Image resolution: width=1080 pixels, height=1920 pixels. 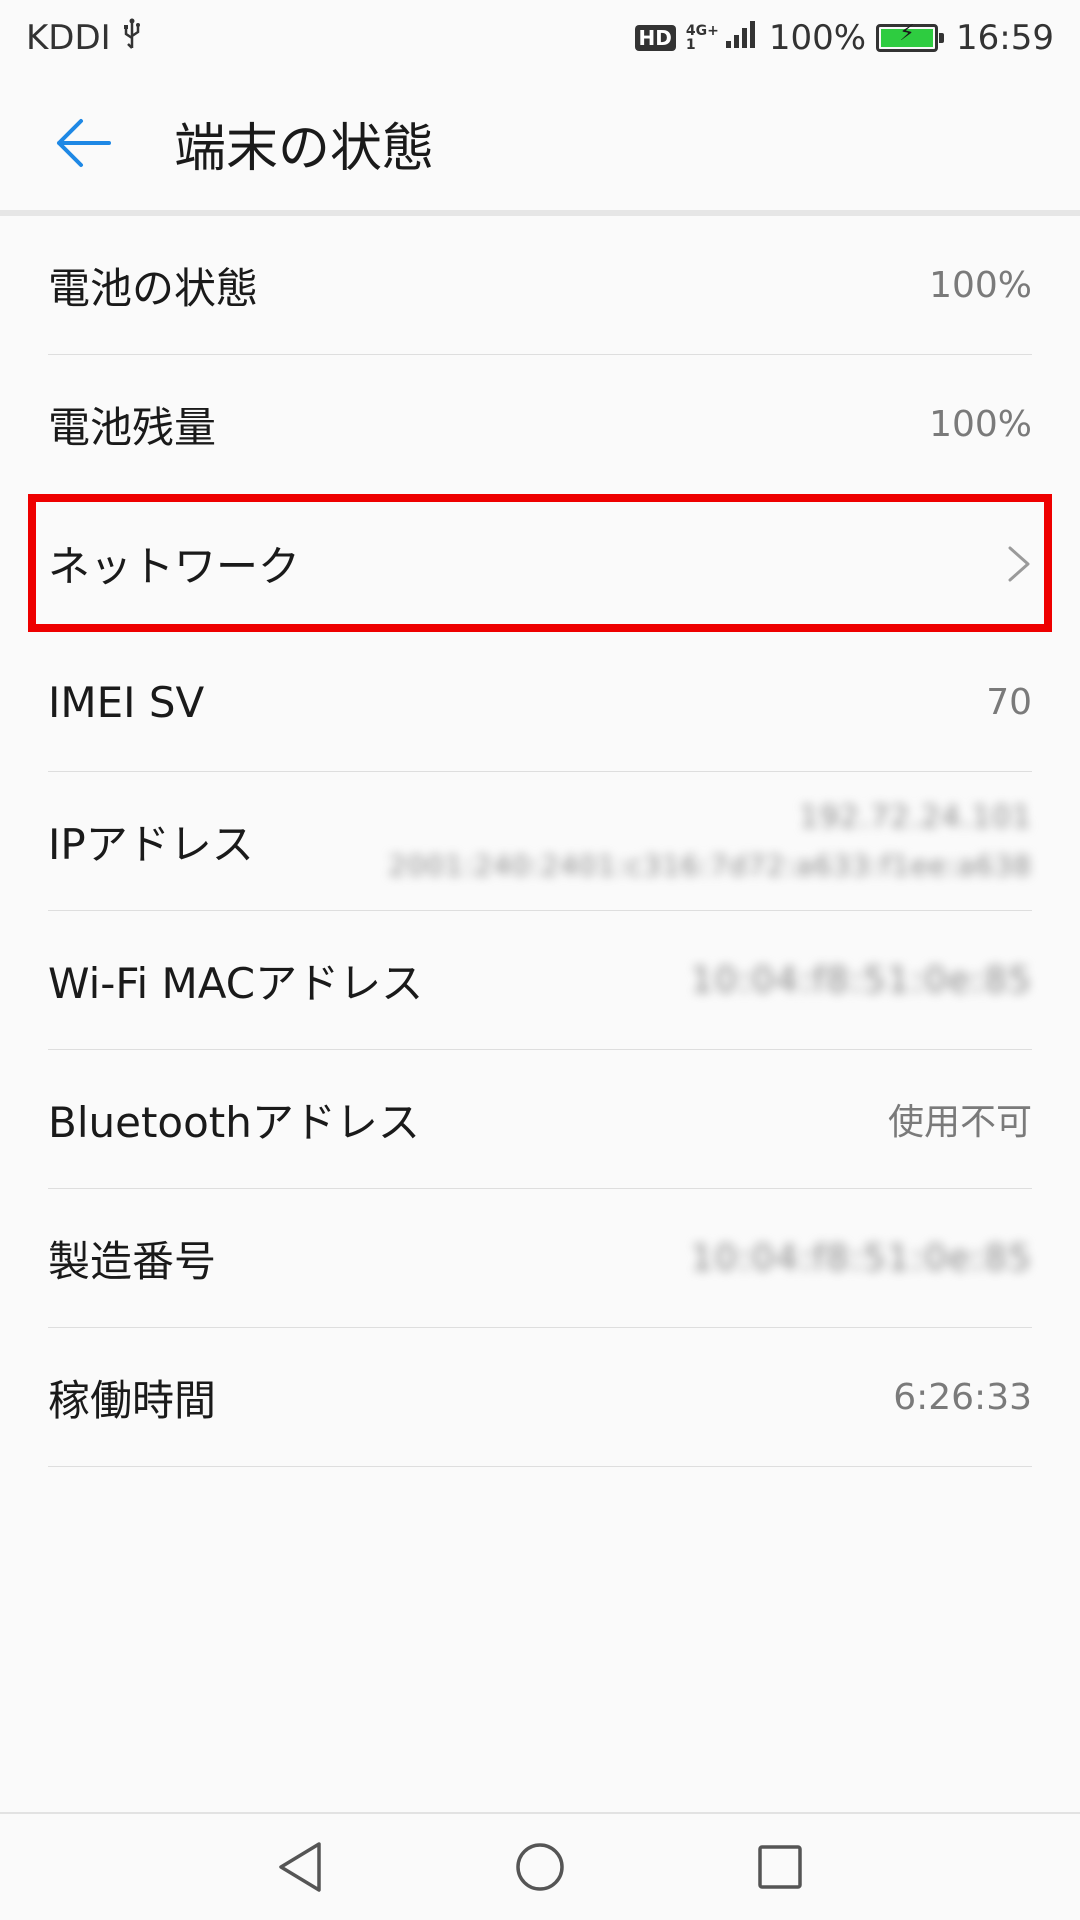 What do you see at coordinates (174, 566) in the screenshot?
I see `row-label: ネットワーク` at bounding box center [174, 566].